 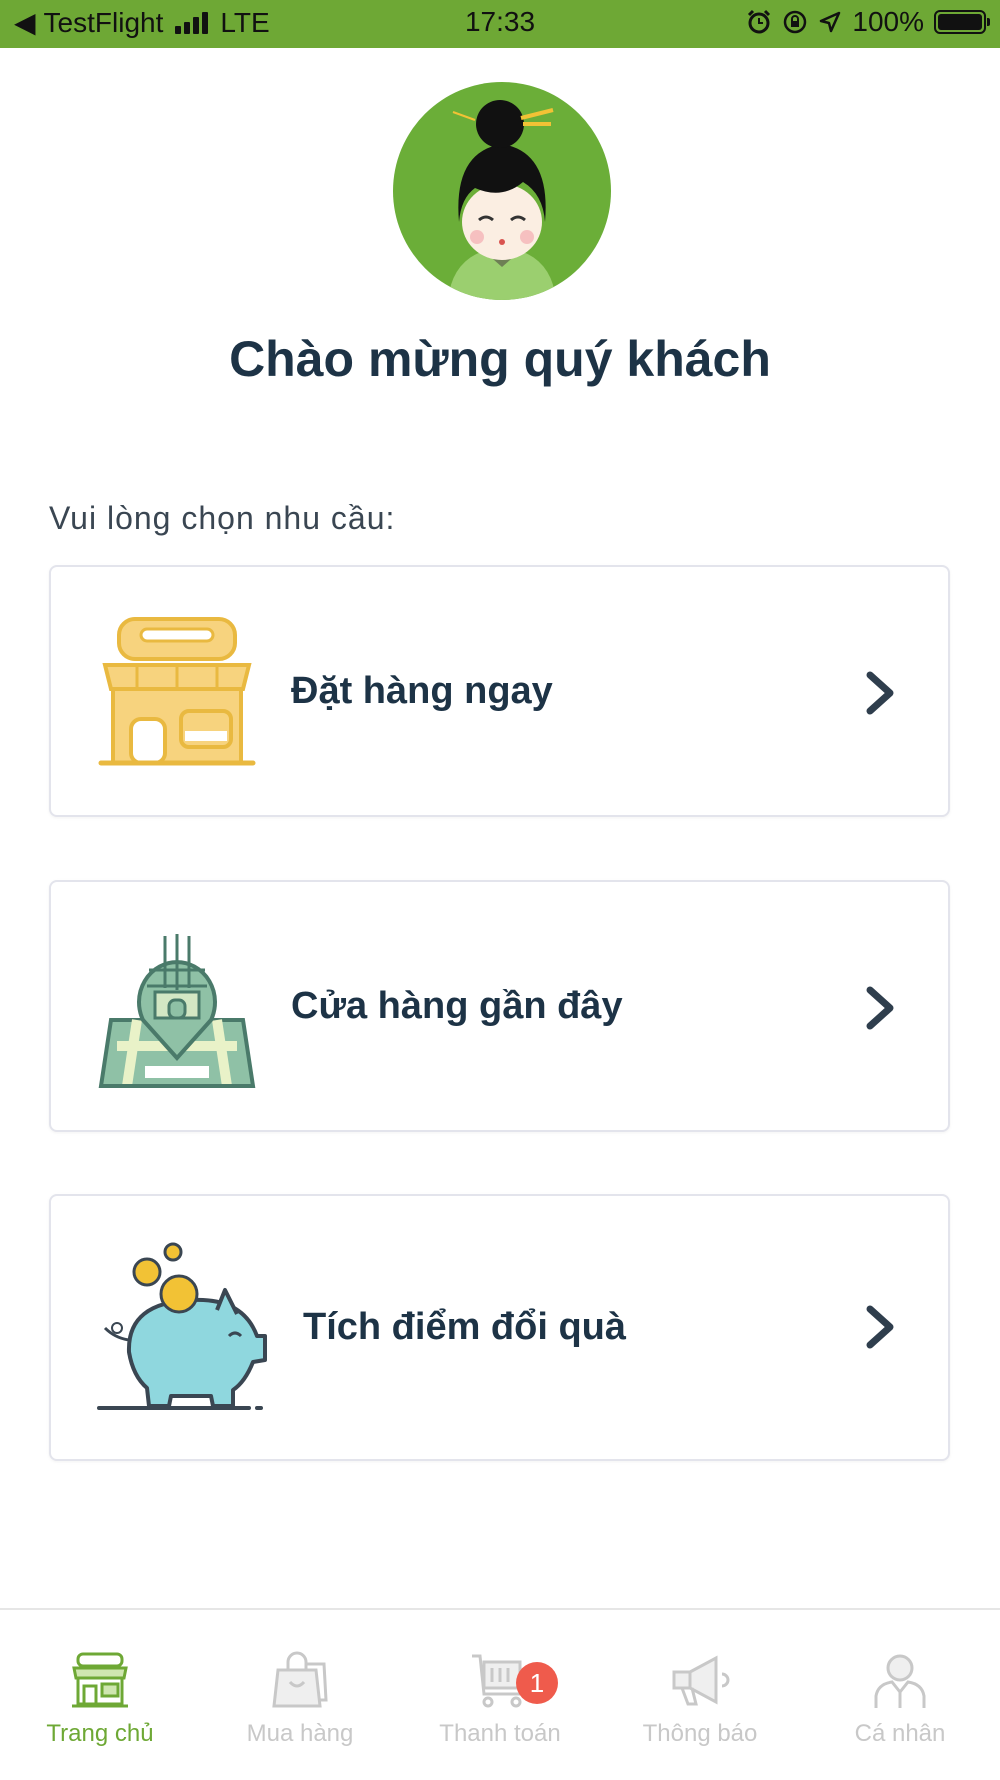 What do you see at coordinates (900, 1733) in the screenshot?
I see `tab-profile-label: Cá nhân` at bounding box center [900, 1733].